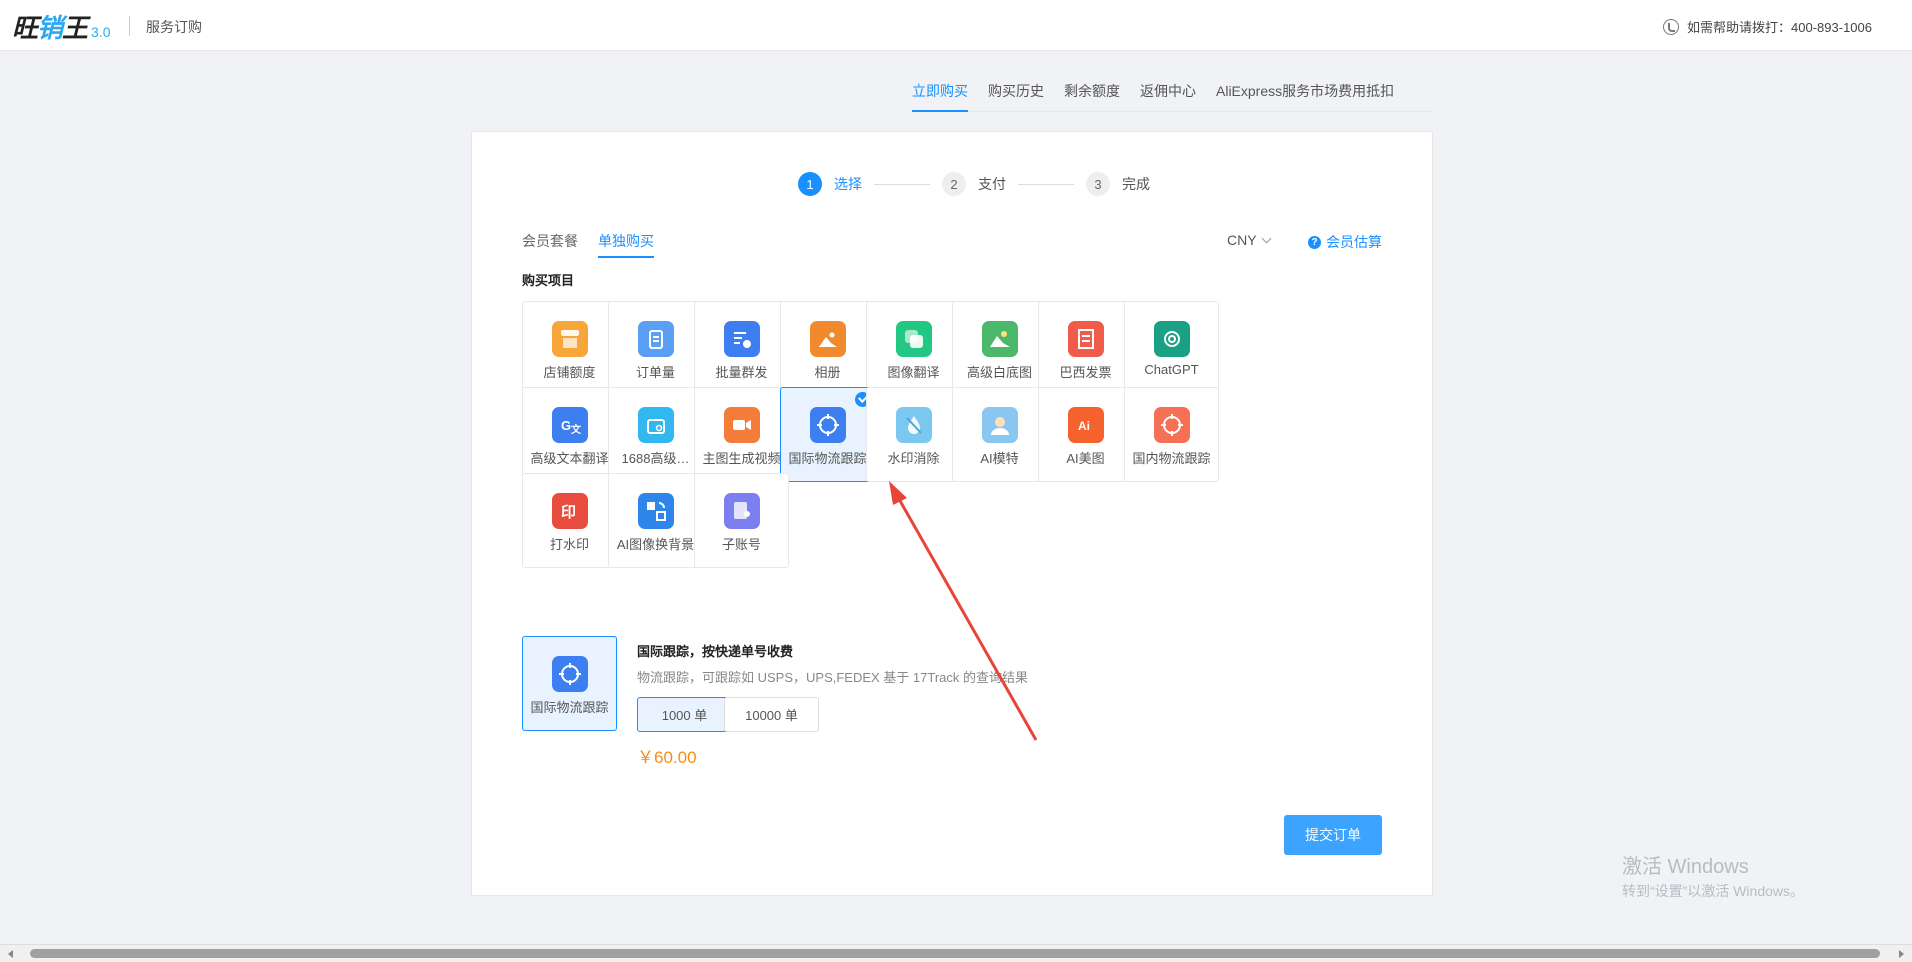 The width and height of the screenshot is (1912, 962). Describe the element at coordinates (1016, 95) in the screenshot. I see `top-tab: 购买历史` at that location.